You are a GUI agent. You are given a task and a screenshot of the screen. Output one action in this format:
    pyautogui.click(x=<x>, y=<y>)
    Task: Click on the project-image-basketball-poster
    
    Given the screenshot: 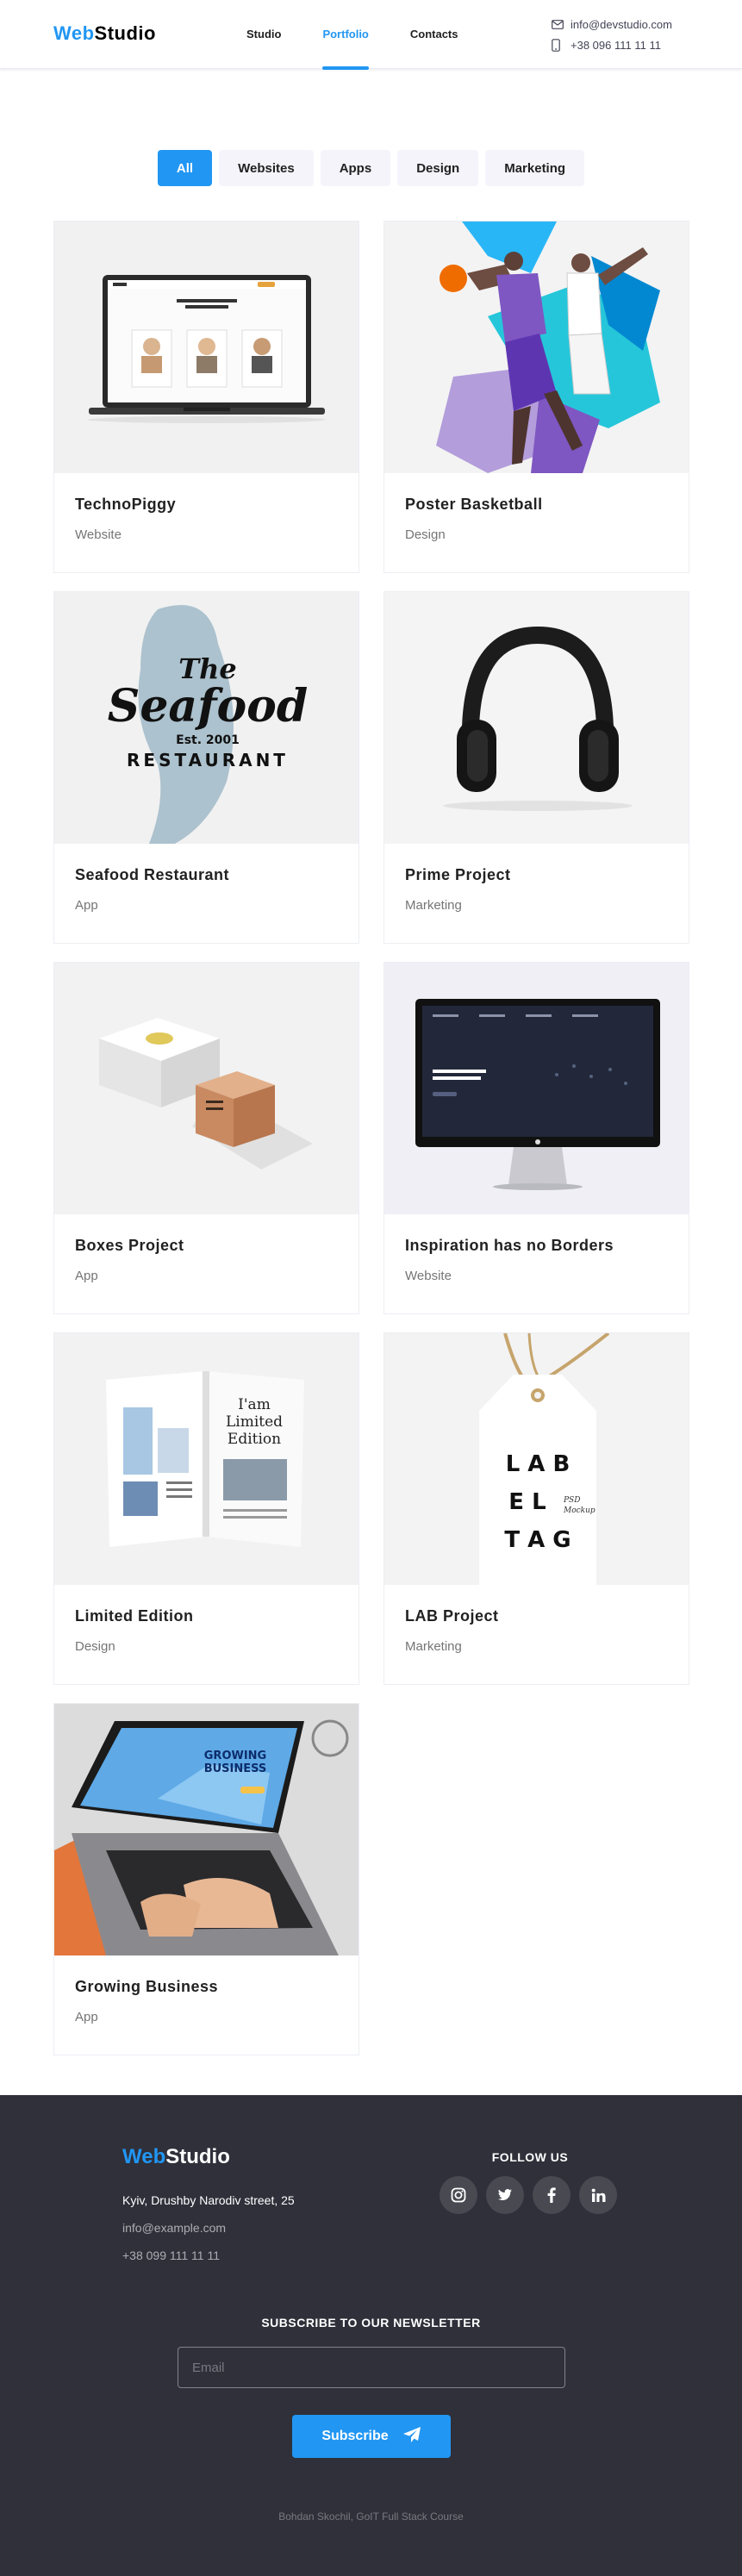 What is the action you would take?
    pyautogui.click(x=536, y=347)
    